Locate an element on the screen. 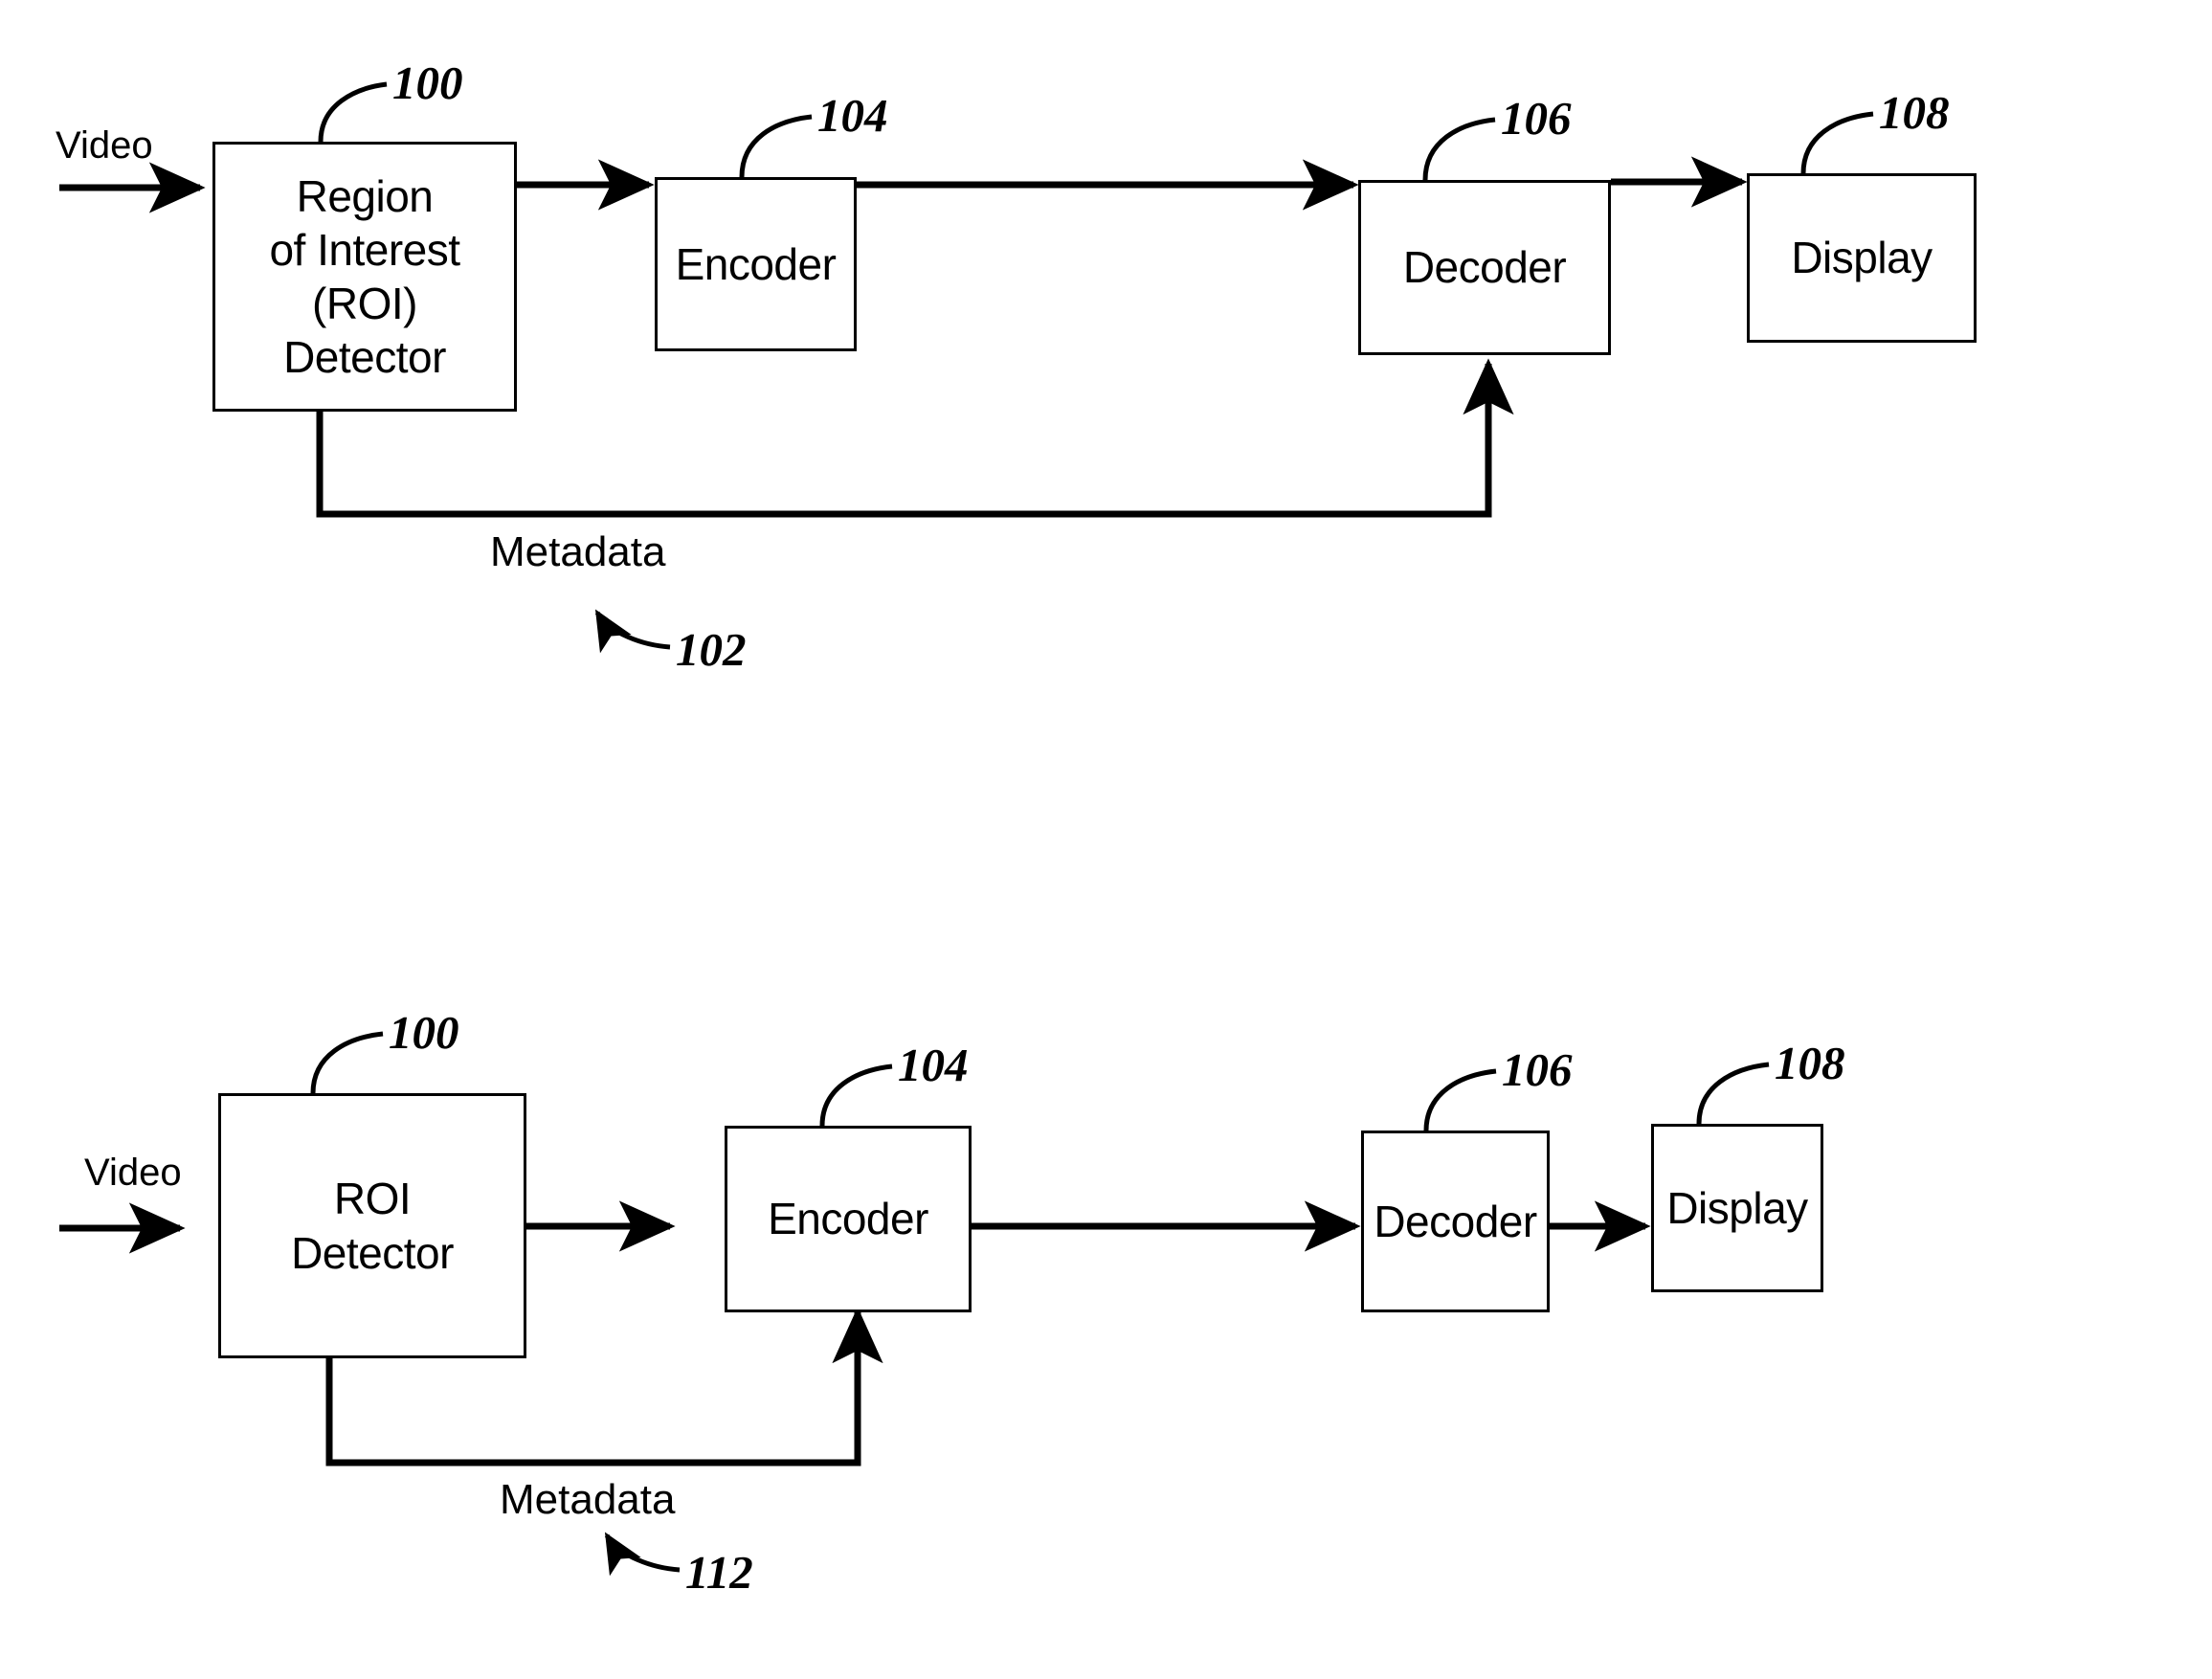 This screenshot has width=2212, height=1679. block-roi-detector-lower: ROI Detector is located at coordinates (372, 1225).